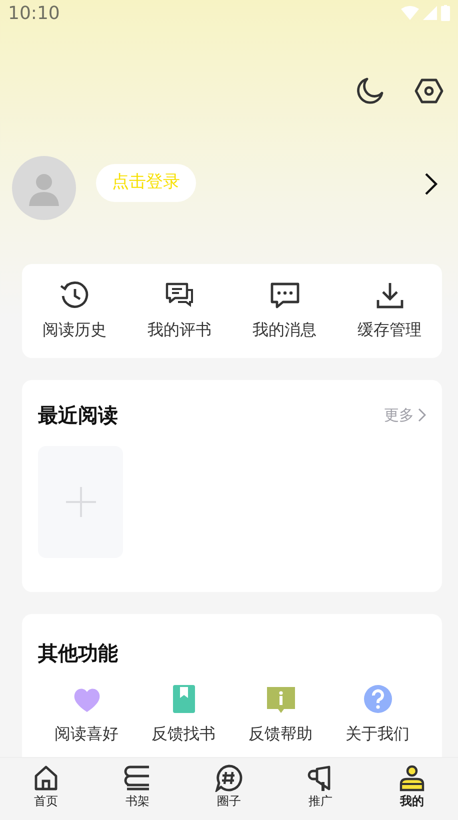 Image resolution: width=458 pixels, height=820 pixels. Describe the element at coordinates (410, 13) in the screenshot. I see `wifi-icon` at that location.